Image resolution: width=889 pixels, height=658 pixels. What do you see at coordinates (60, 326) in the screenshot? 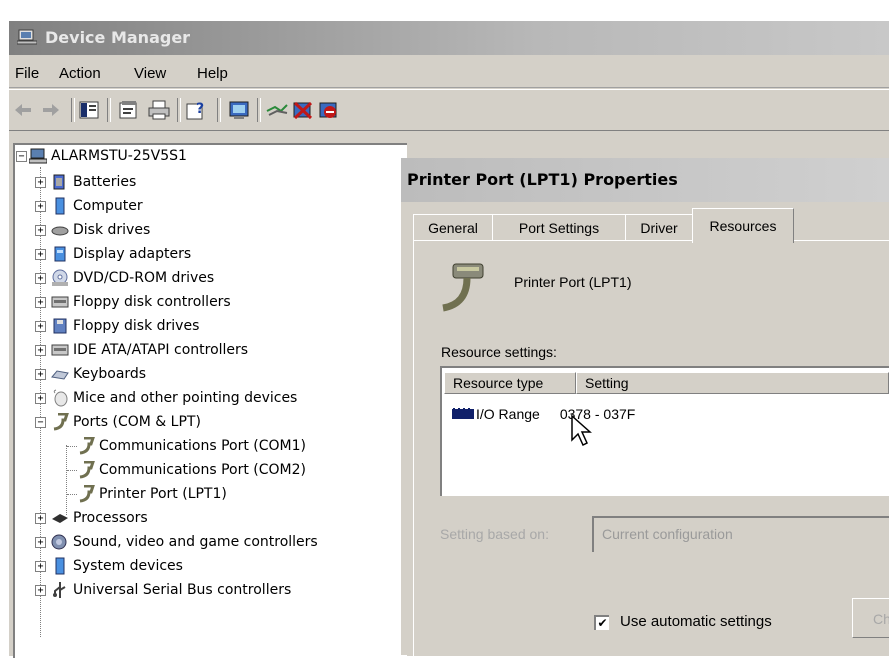
I see `floppy-drive-icon` at bounding box center [60, 326].